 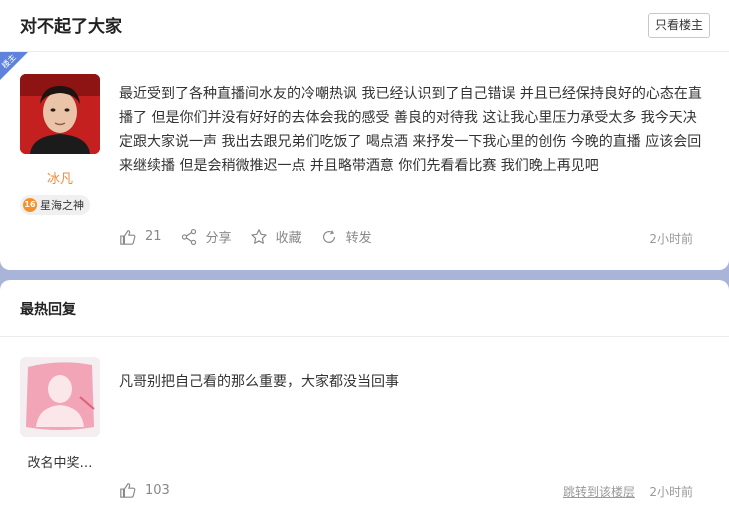 What do you see at coordinates (358, 238) in the screenshot?
I see `repost-label: 转发` at bounding box center [358, 238].